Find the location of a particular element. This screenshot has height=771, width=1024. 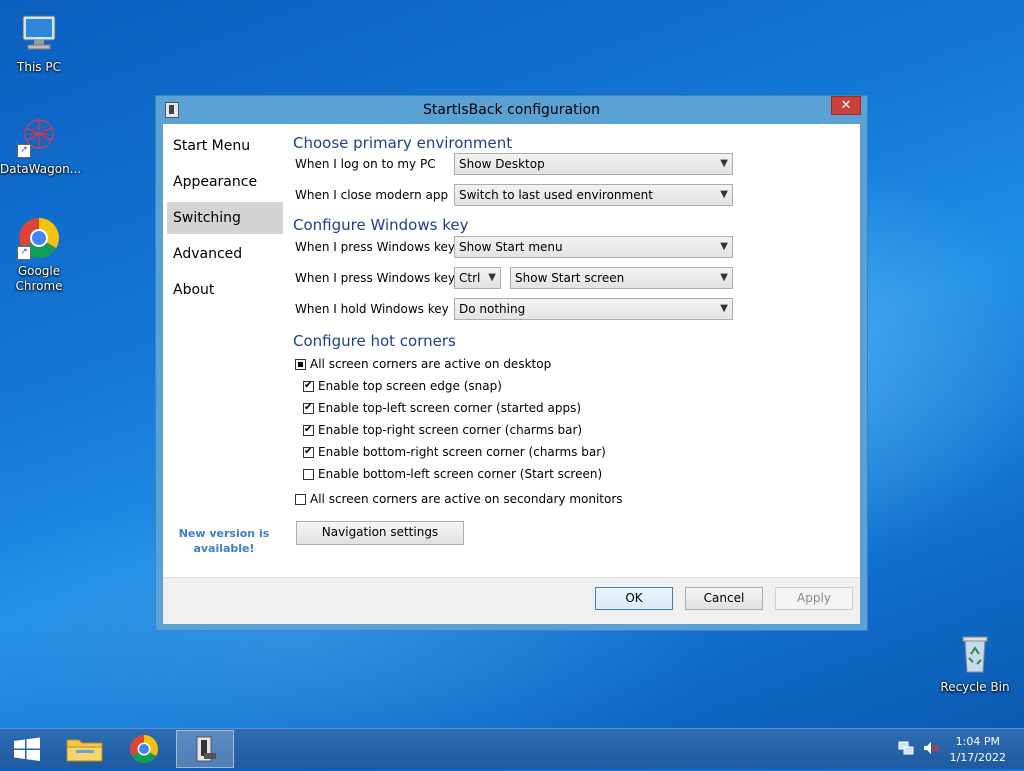

row-label-hold-win: When I hold Windows key is located at coordinates (372, 309).